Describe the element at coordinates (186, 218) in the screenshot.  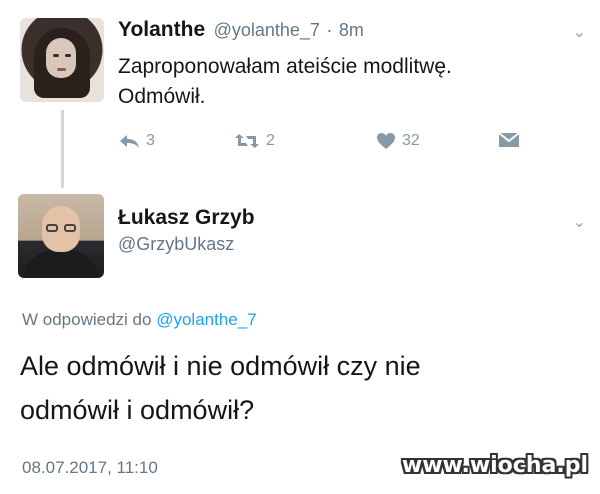
I see `author-name: Łukasz Grzyb` at that location.